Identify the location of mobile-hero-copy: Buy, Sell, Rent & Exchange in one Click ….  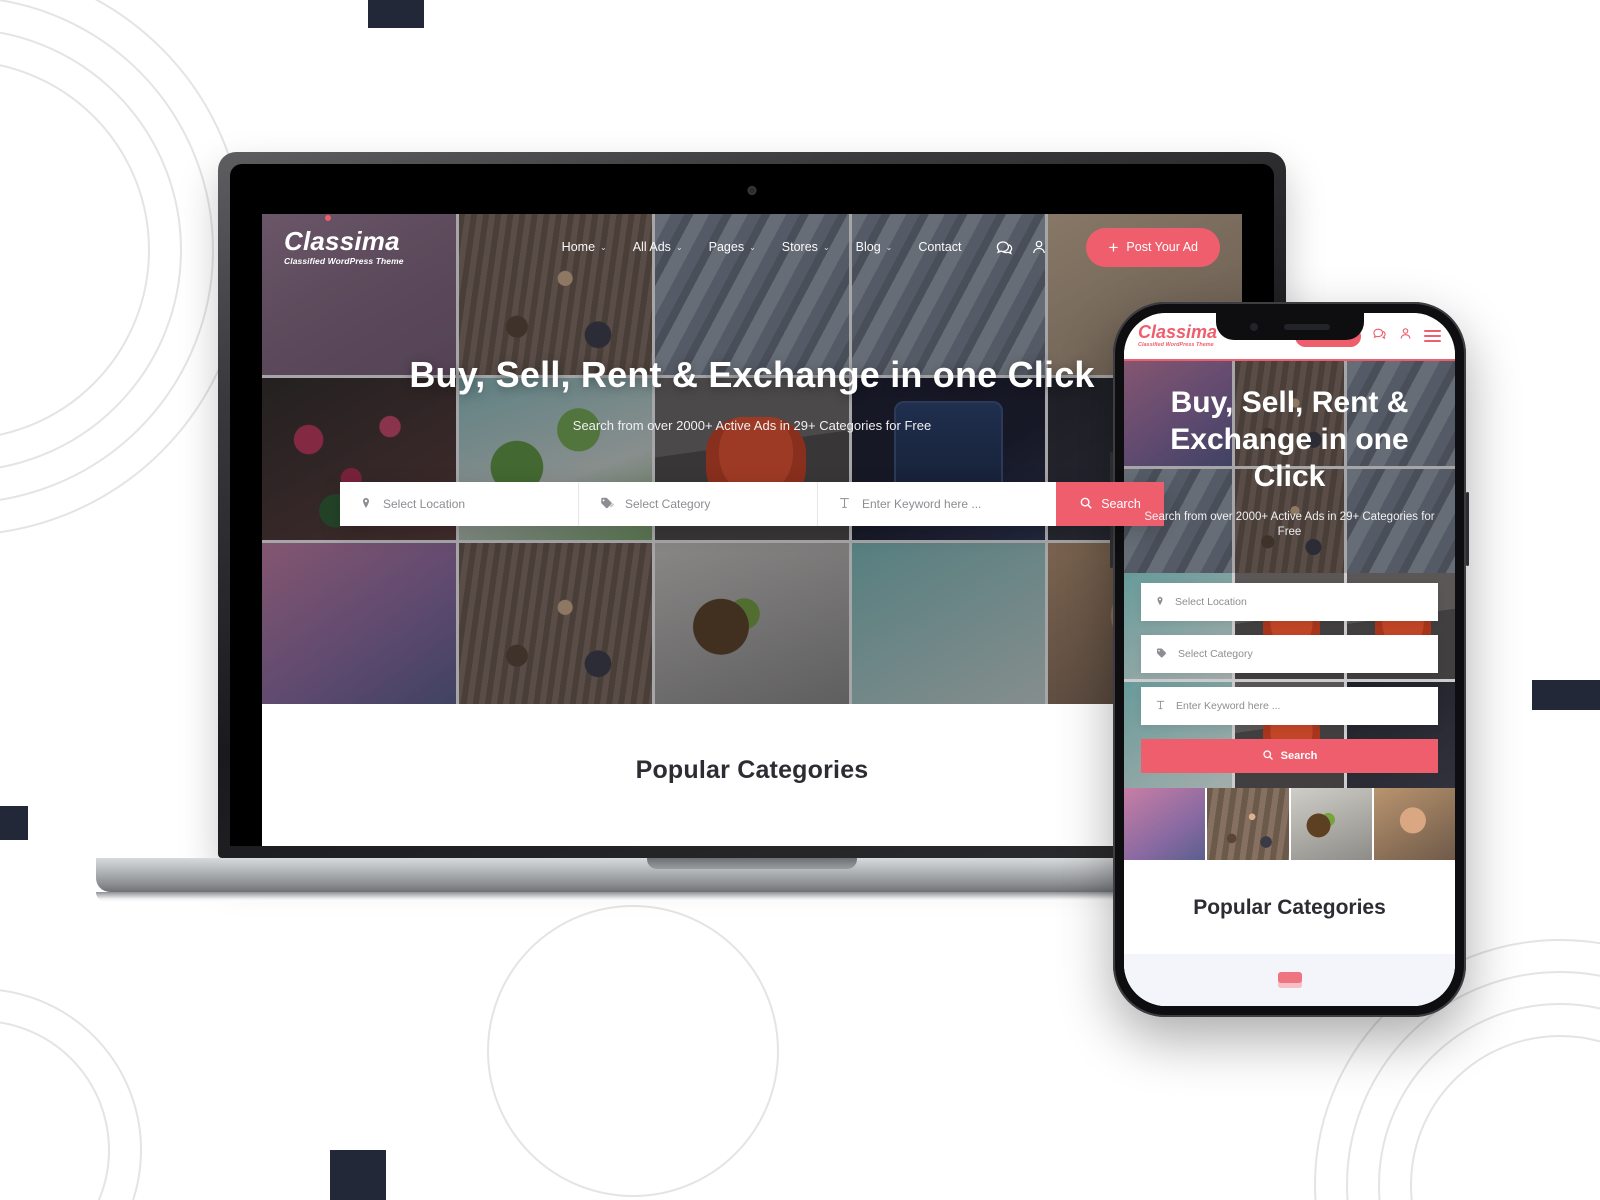
(1289, 463).